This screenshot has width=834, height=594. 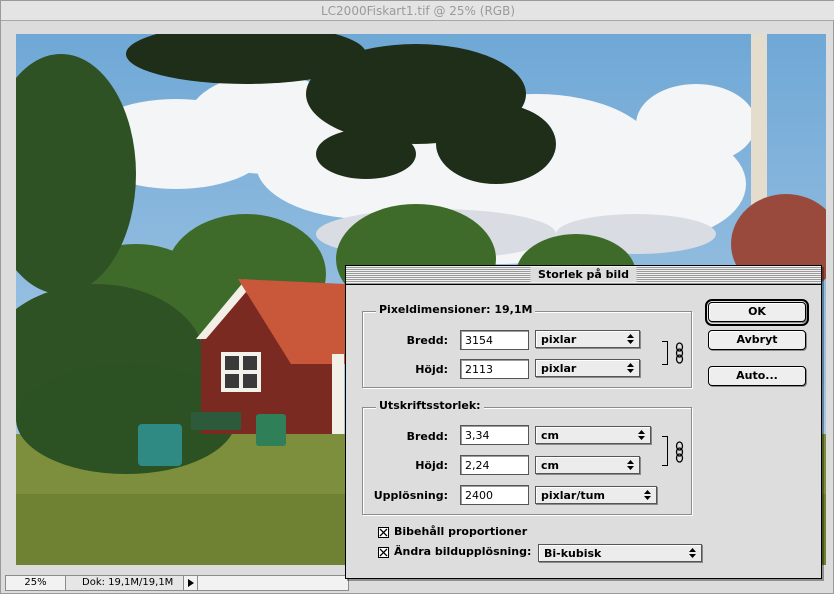 What do you see at coordinates (573, 553) in the screenshot?
I see `resample-method-value: Bi-kubisk` at bounding box center [573, 553].